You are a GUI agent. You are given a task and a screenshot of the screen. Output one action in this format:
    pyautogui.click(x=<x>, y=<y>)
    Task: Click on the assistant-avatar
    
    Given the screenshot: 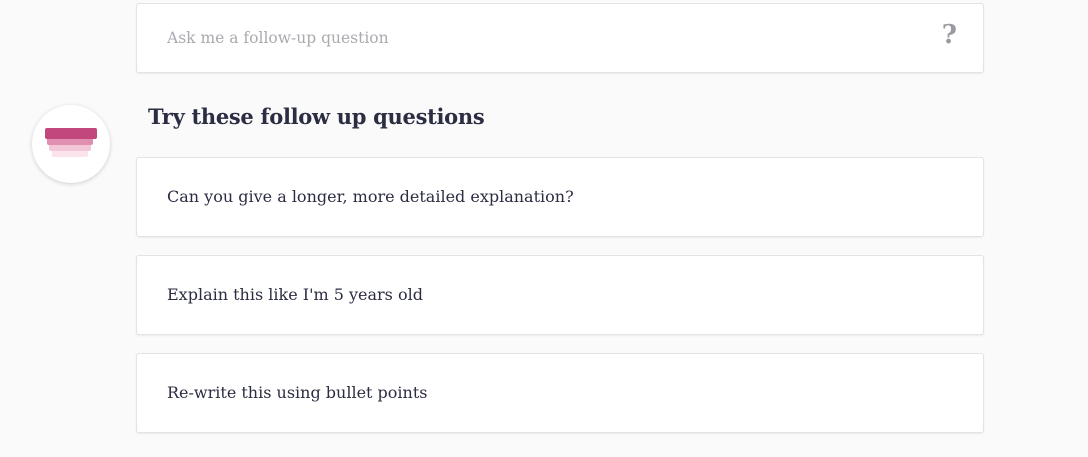 What is the action you would take?
    pyautogui.click(x=71, y=144)
    